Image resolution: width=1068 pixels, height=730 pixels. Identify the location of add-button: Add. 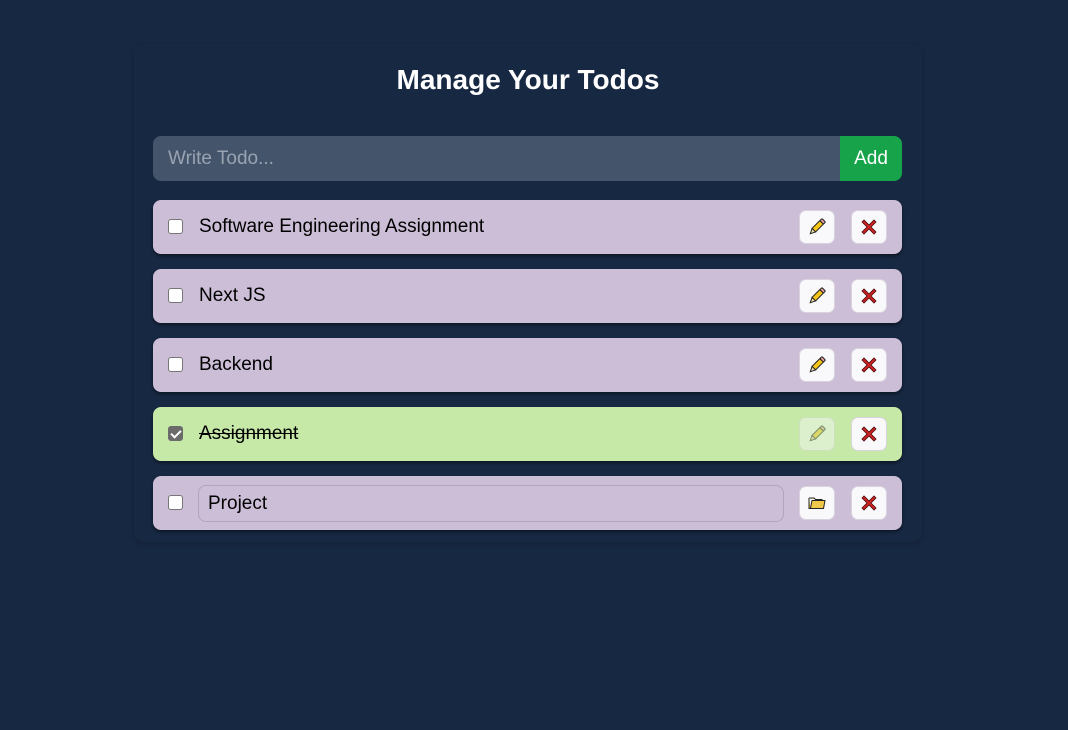
(871, 158).